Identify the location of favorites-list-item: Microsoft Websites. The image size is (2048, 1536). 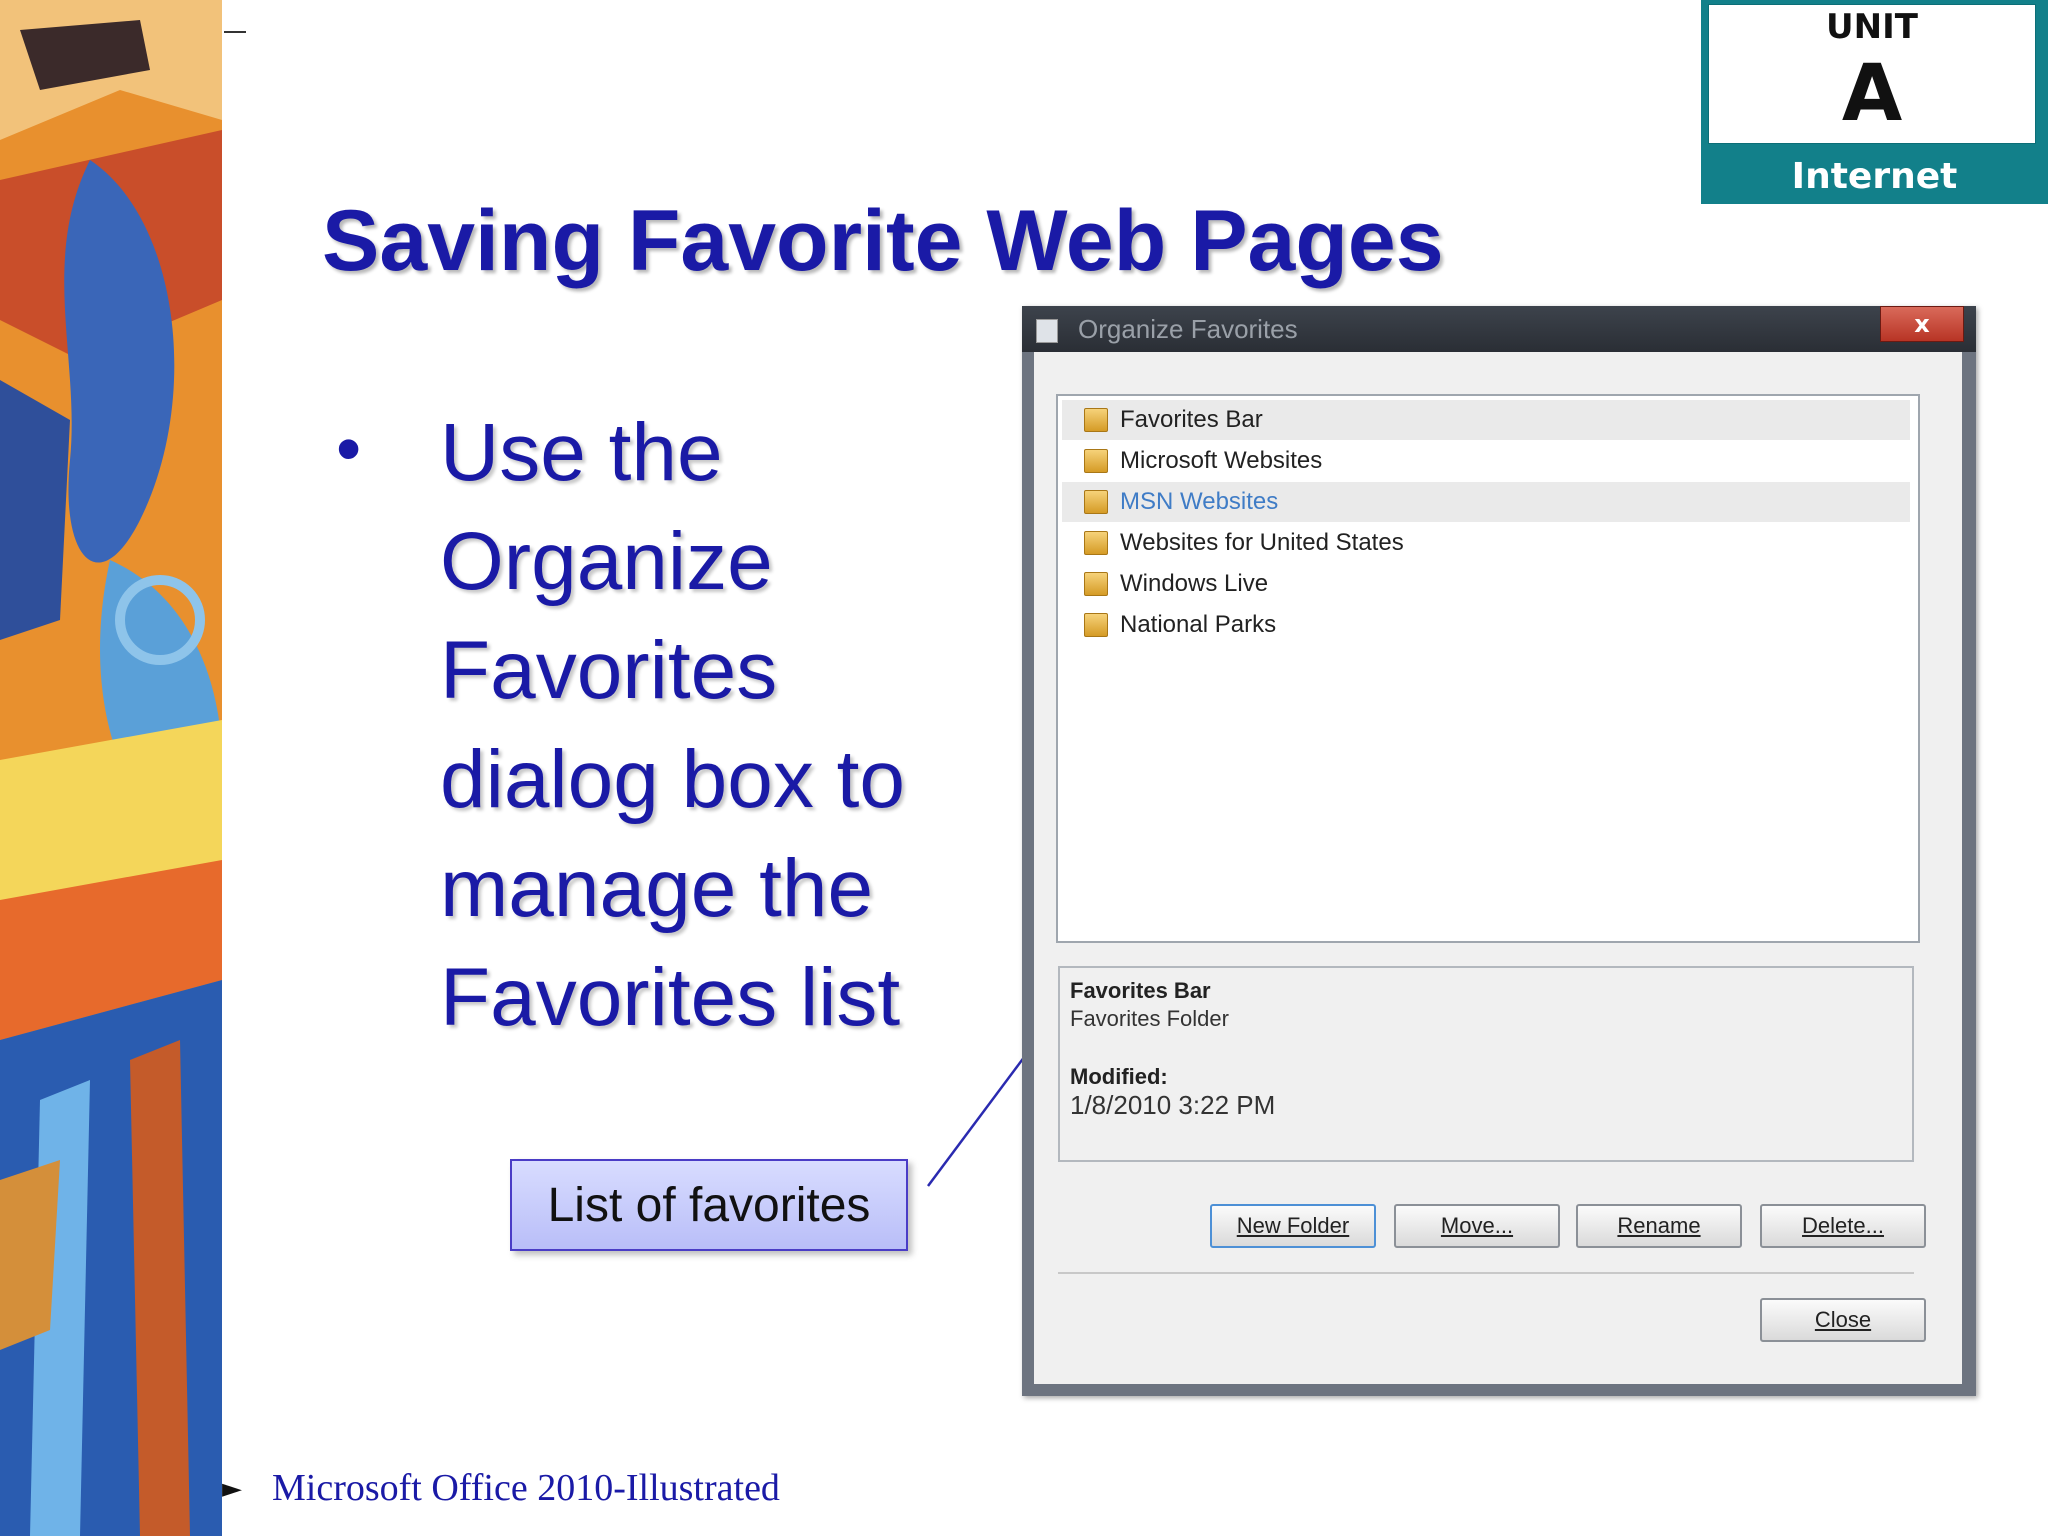
(1486, 461).